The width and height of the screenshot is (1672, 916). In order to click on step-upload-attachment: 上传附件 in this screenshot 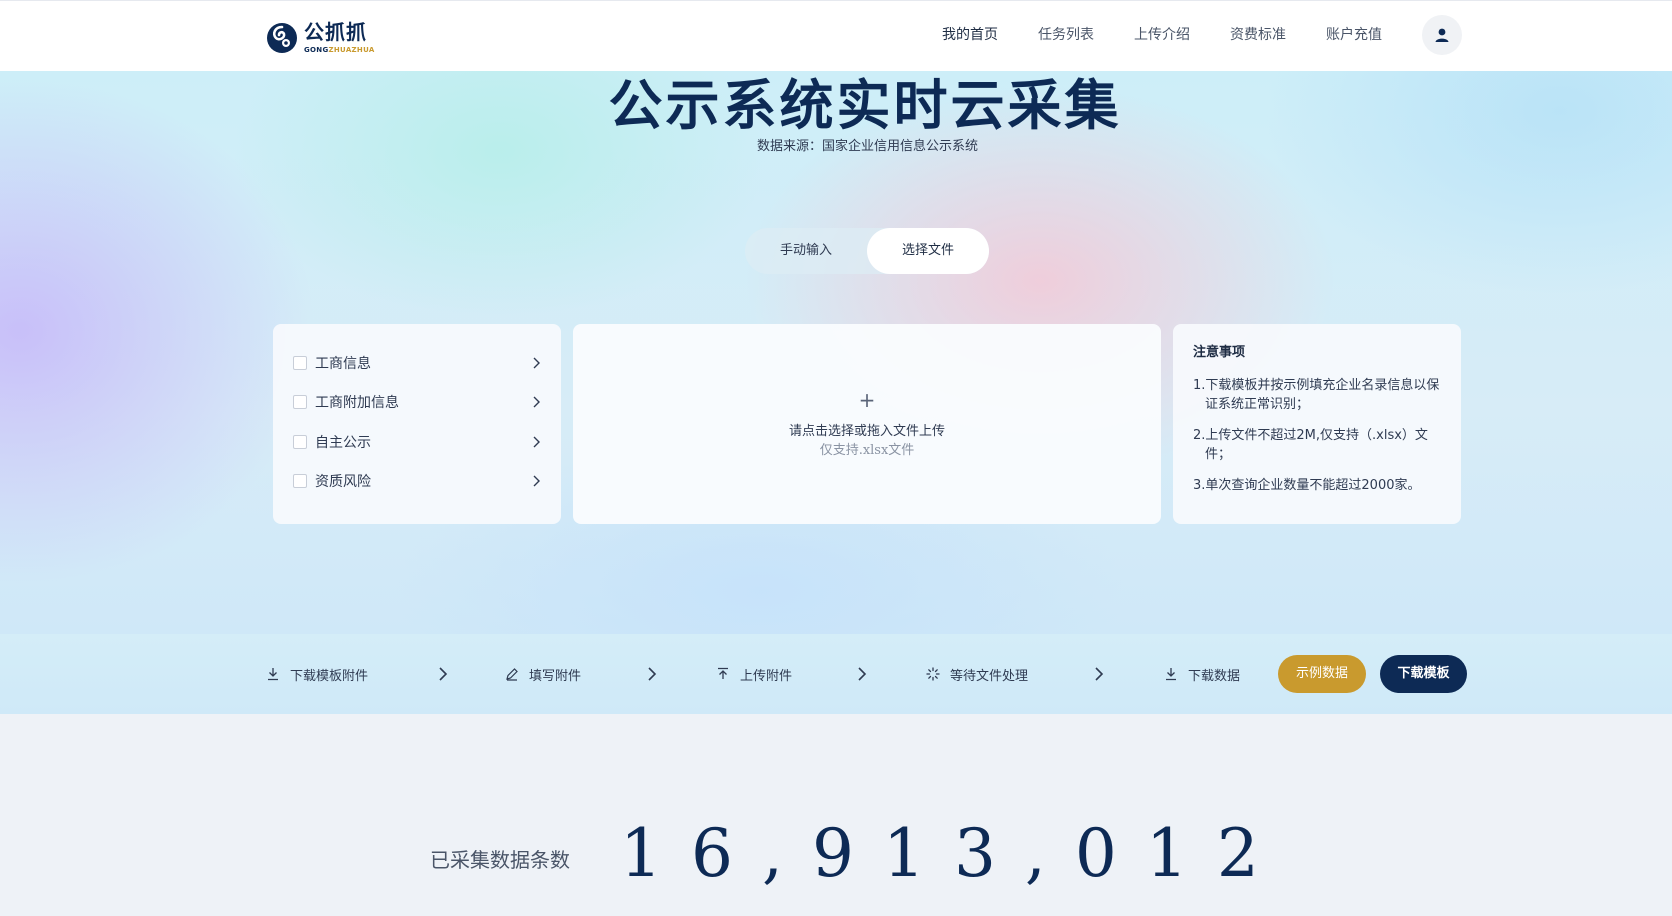, I will do `click(754, 674)`.